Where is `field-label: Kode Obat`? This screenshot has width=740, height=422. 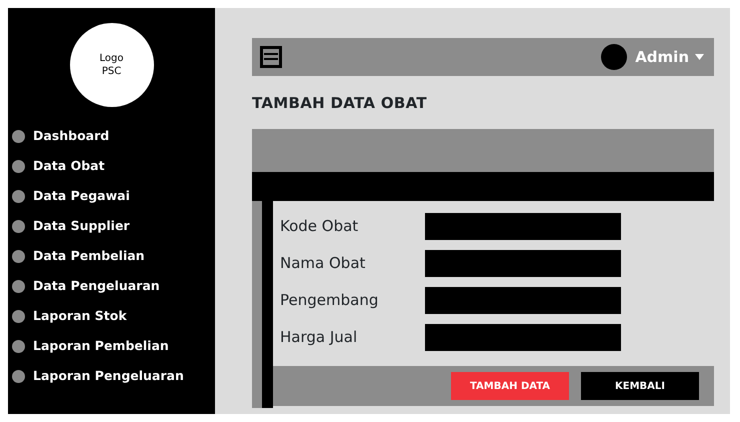 field-label: Kode Obat is located at coordinates (320, 226).